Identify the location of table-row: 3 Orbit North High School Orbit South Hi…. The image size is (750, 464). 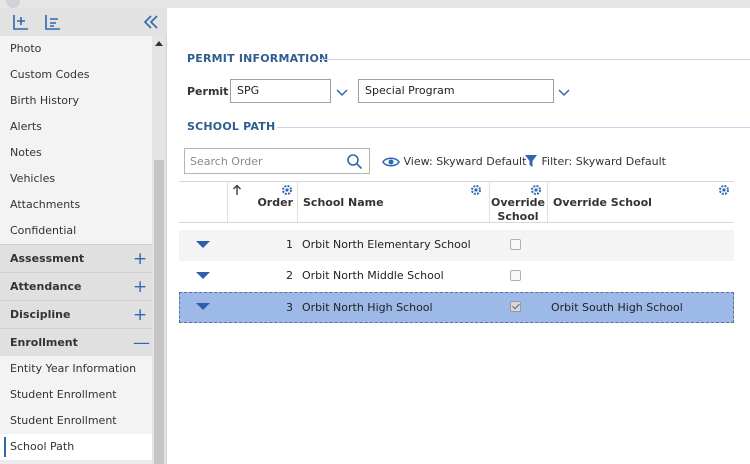
(456, 307).